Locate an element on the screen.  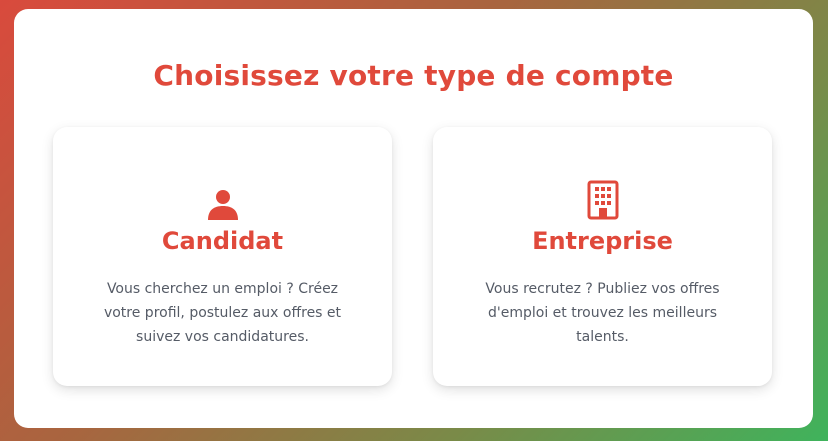
entreprise-title: Entreprise is located at coordinates (602, 241).